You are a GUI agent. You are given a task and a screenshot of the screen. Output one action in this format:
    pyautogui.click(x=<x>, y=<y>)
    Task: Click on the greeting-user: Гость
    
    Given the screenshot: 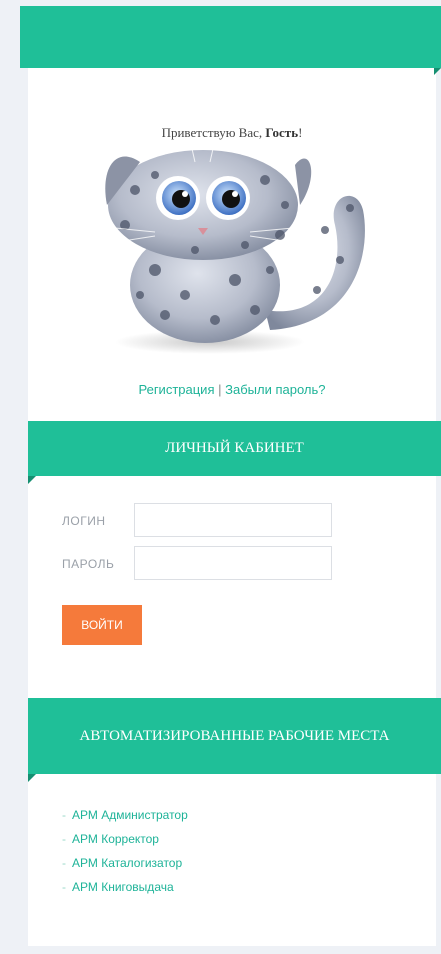 What is the action you would take?
    pyautogui.click(x=282, y=132)
    